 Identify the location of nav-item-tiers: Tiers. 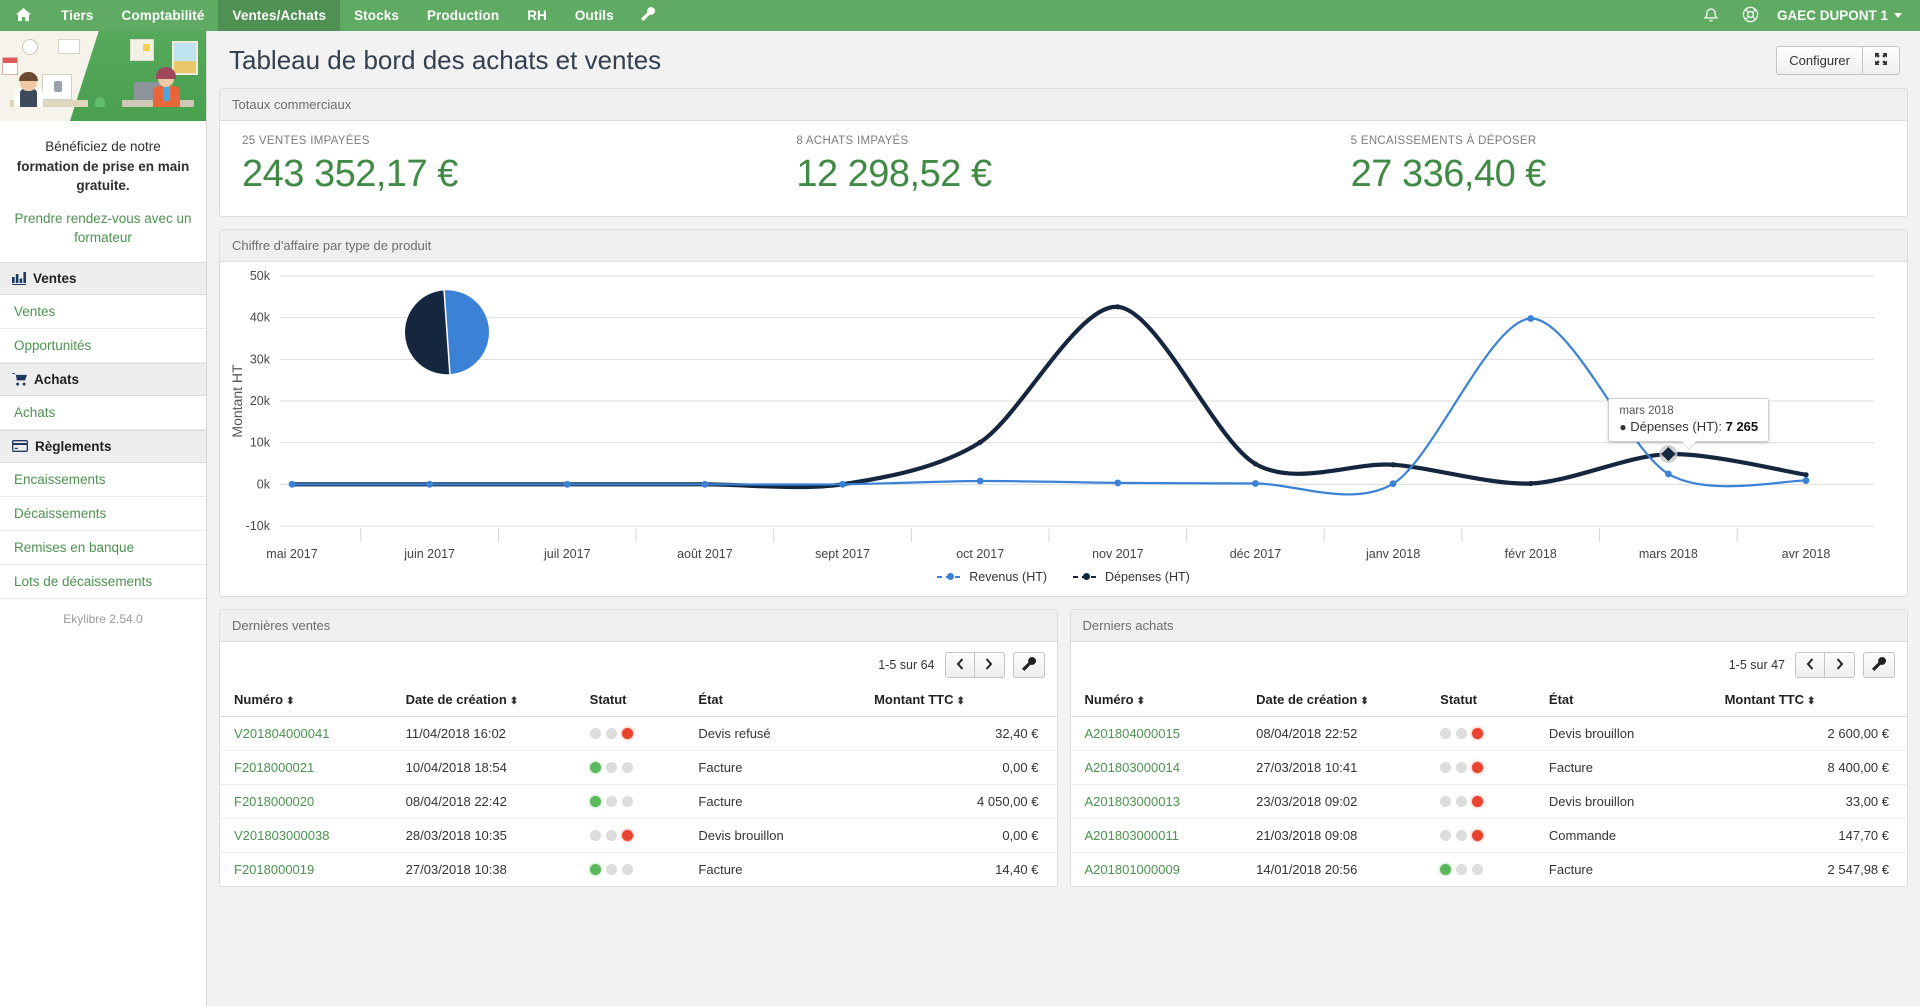
(77, 15).